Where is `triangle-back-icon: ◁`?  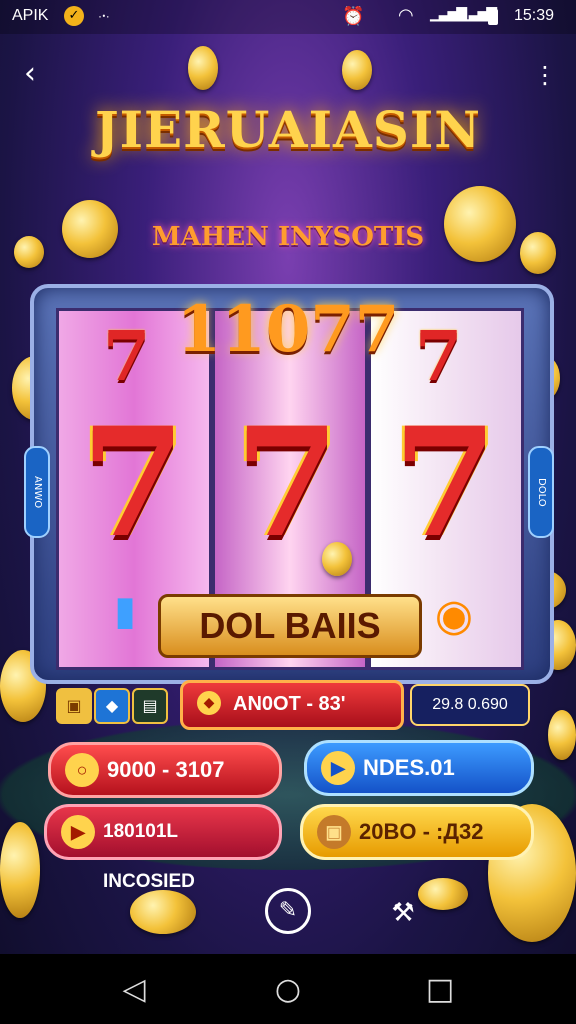
triangle-back-icon: ◁ is located at coordinates (134, 989).